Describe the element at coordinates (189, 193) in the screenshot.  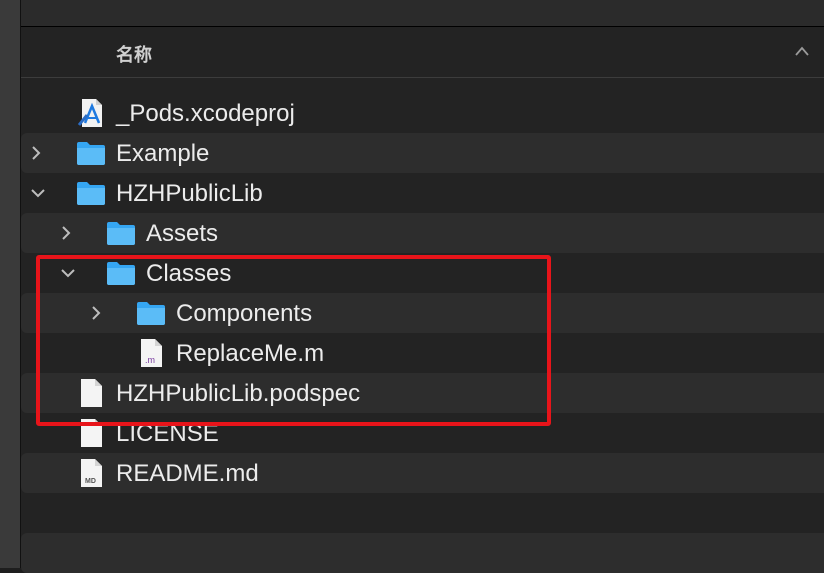
I see `file-name: HZHPublicLib` at that location.